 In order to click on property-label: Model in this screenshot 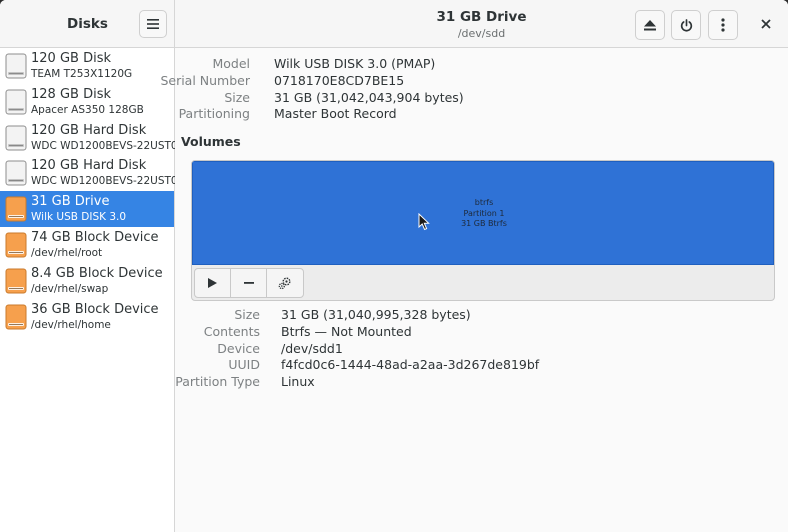, I will do `click(231, 63)`.